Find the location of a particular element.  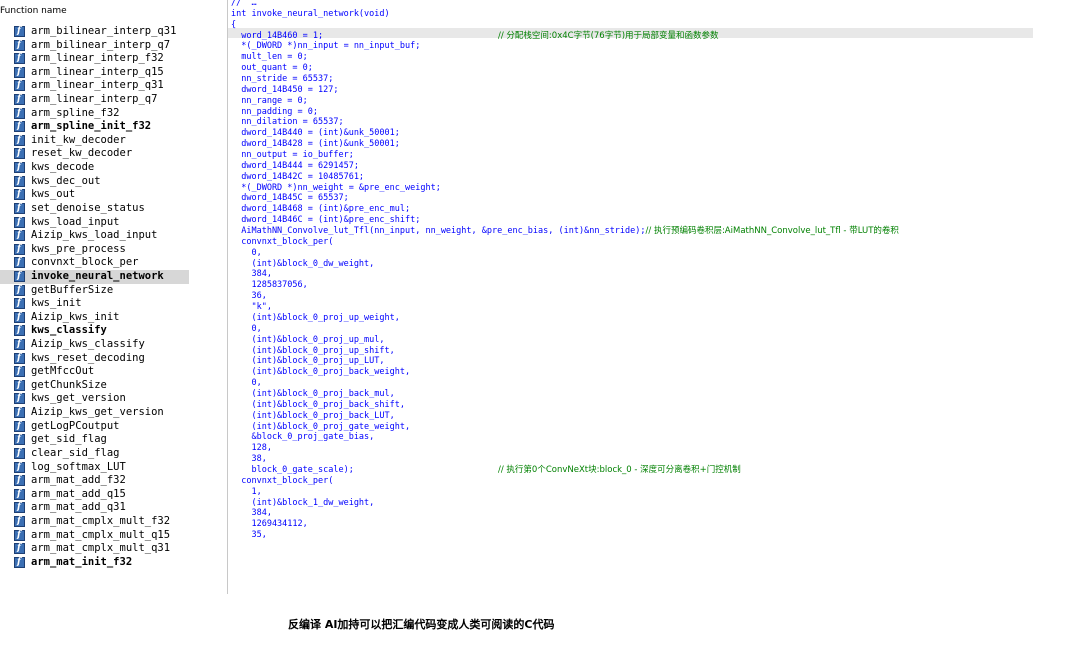

function-list-item: f init_kw_decoder is located at coordinates (94, 141).